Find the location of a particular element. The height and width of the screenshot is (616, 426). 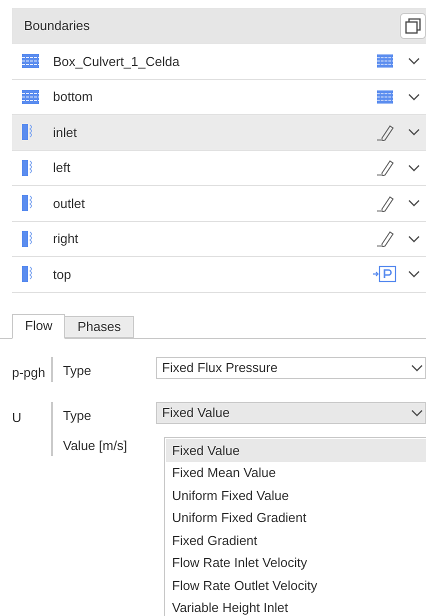

boundary-row: inlet is located at coordinates (219, 132).